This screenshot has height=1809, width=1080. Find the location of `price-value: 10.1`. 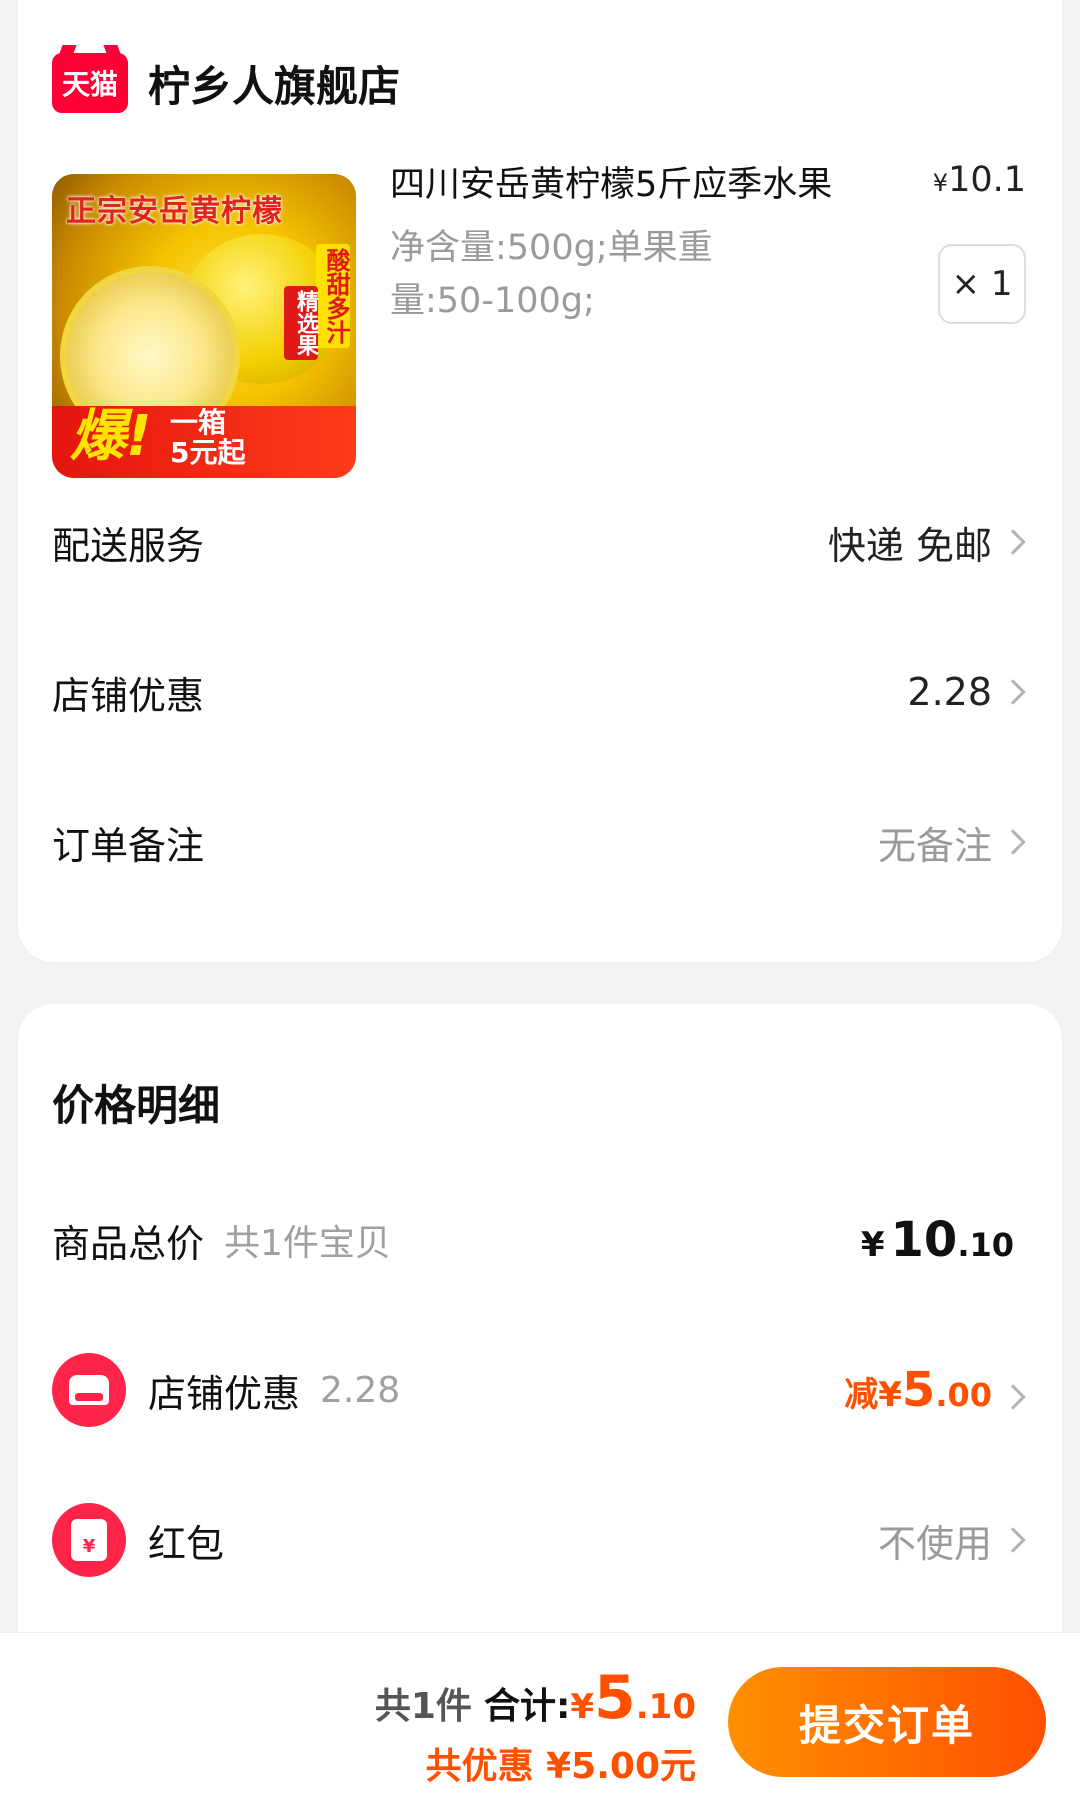

price-value: 10.1 is located at coordinates (987, 180).